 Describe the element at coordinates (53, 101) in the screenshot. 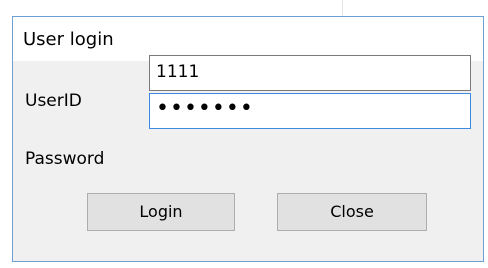

I see `userid-label: UserID` at that location.